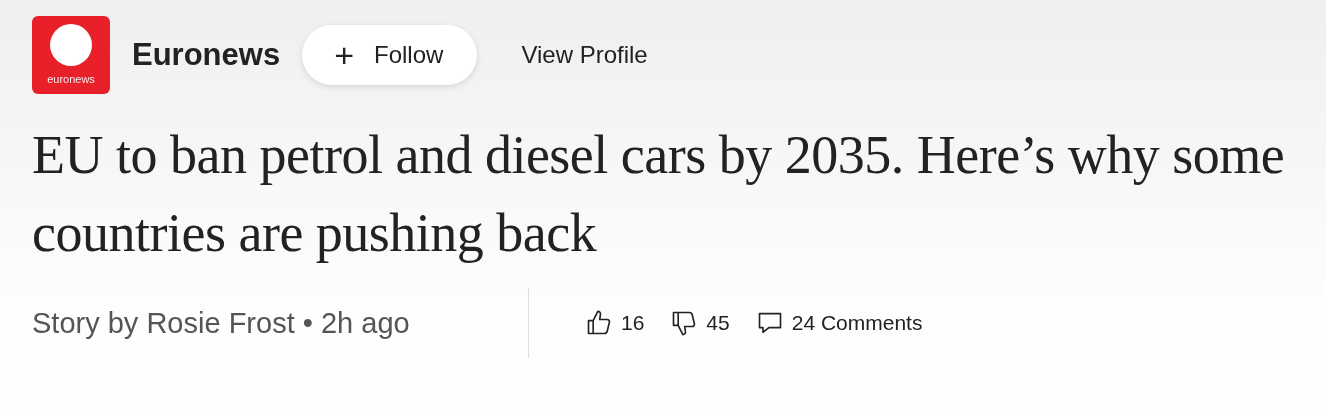 Image resolution: width=1326 pixels, height=419 pixels. Describe the element at coordinates (718, 323) in the screenshot. I see `reaction-count: 45` at that location.